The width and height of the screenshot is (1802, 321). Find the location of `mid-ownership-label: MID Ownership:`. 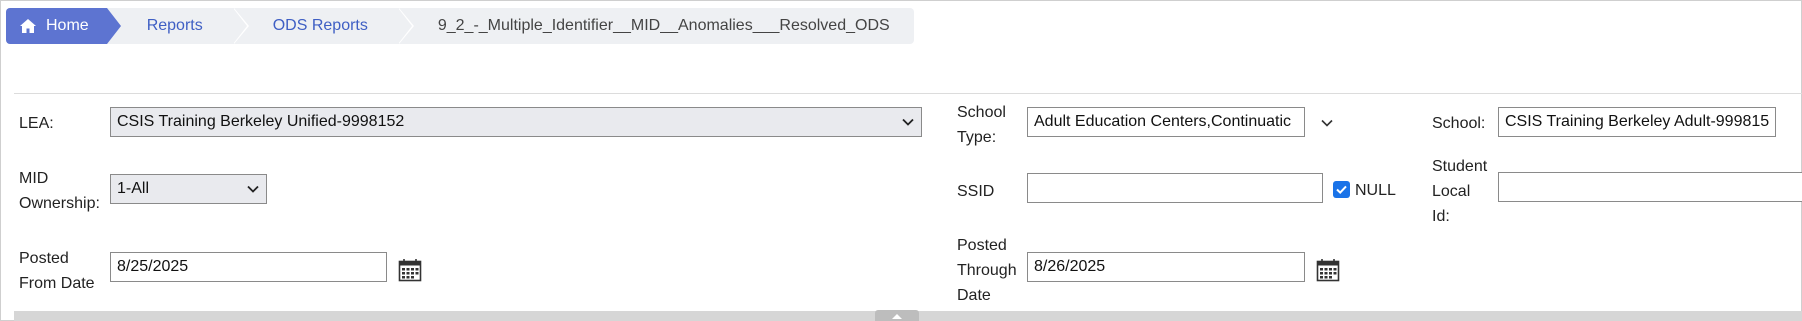

mid-ownership-label: MID Ownership: is located at coordinates (59, 191).